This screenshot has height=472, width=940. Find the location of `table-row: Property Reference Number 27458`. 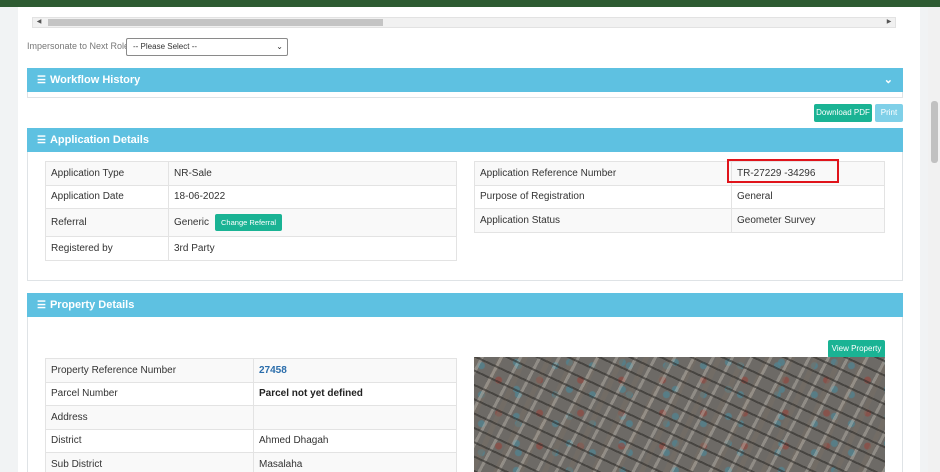

table-row: Property Reference Number 27458 is located at coordinates (251, 370).